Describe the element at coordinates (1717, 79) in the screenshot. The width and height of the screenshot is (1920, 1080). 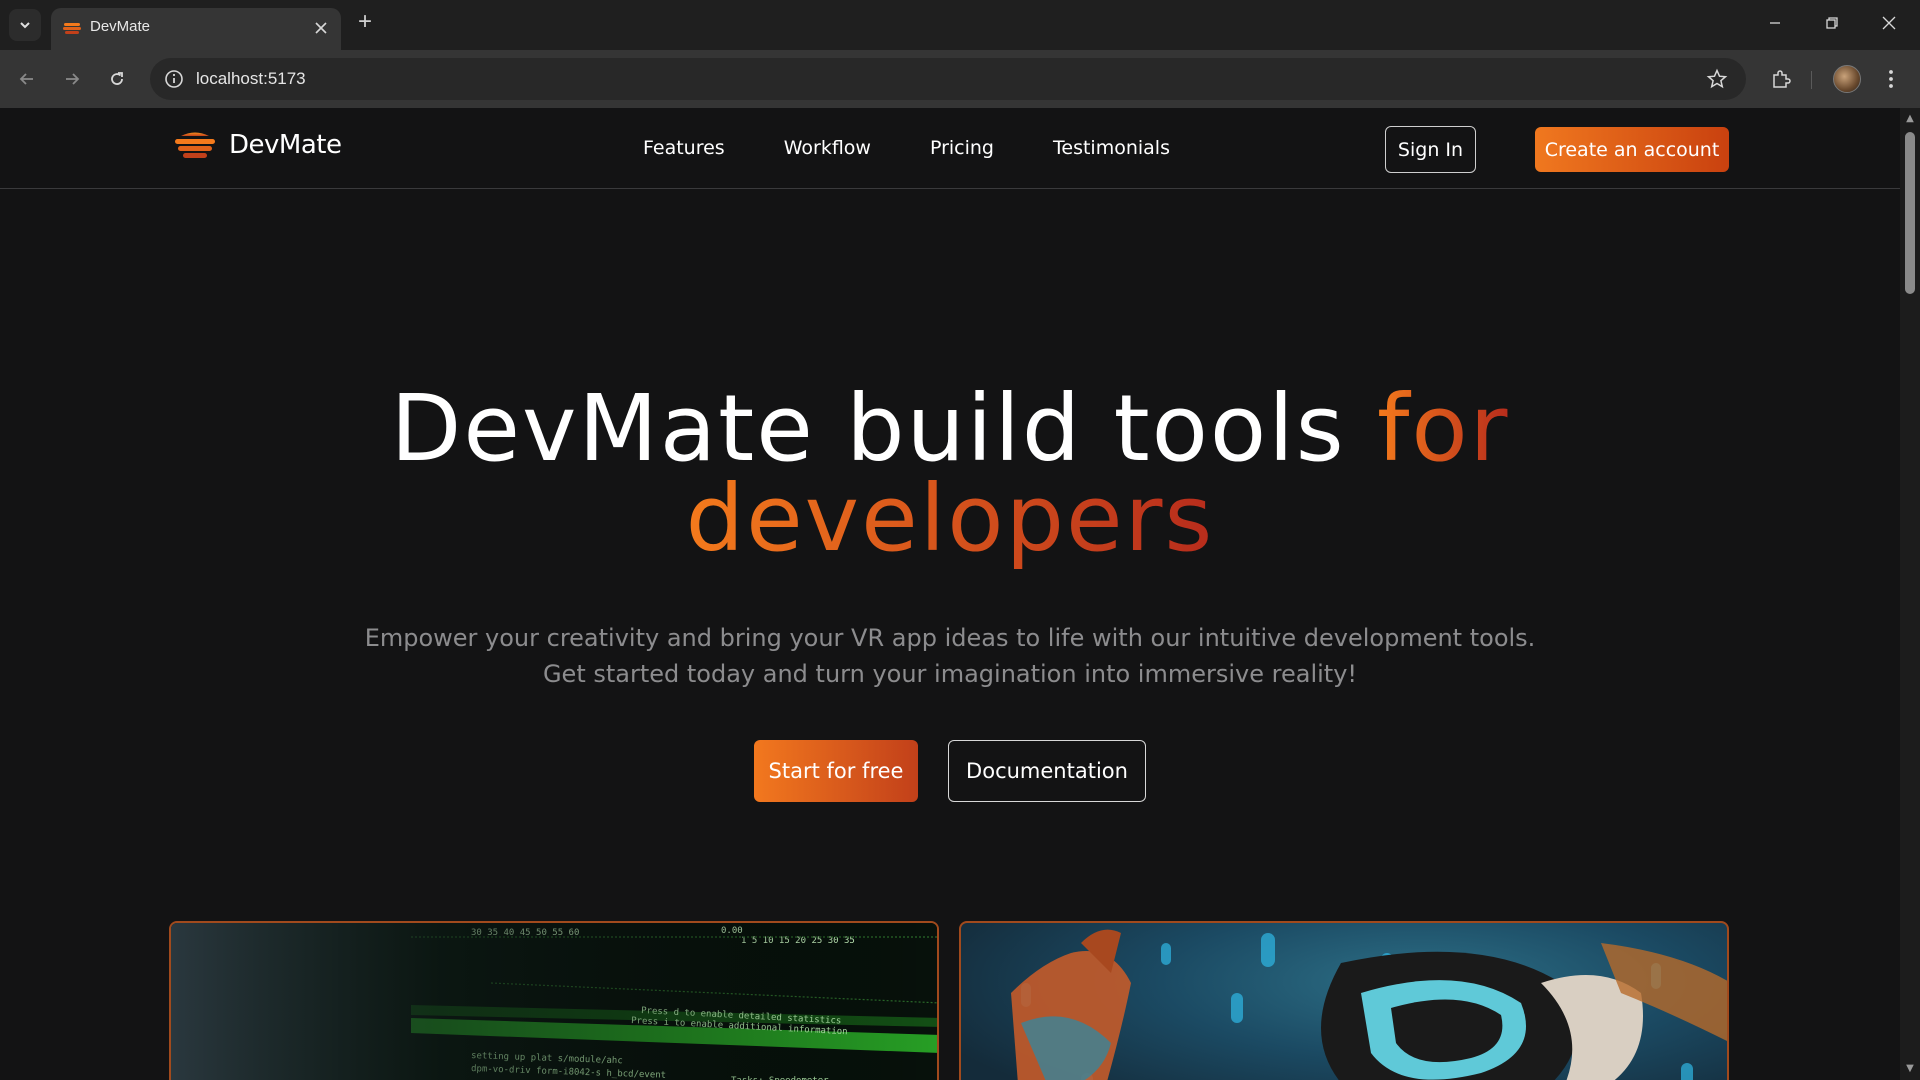
I see `bookmark-star-icon` at that location.